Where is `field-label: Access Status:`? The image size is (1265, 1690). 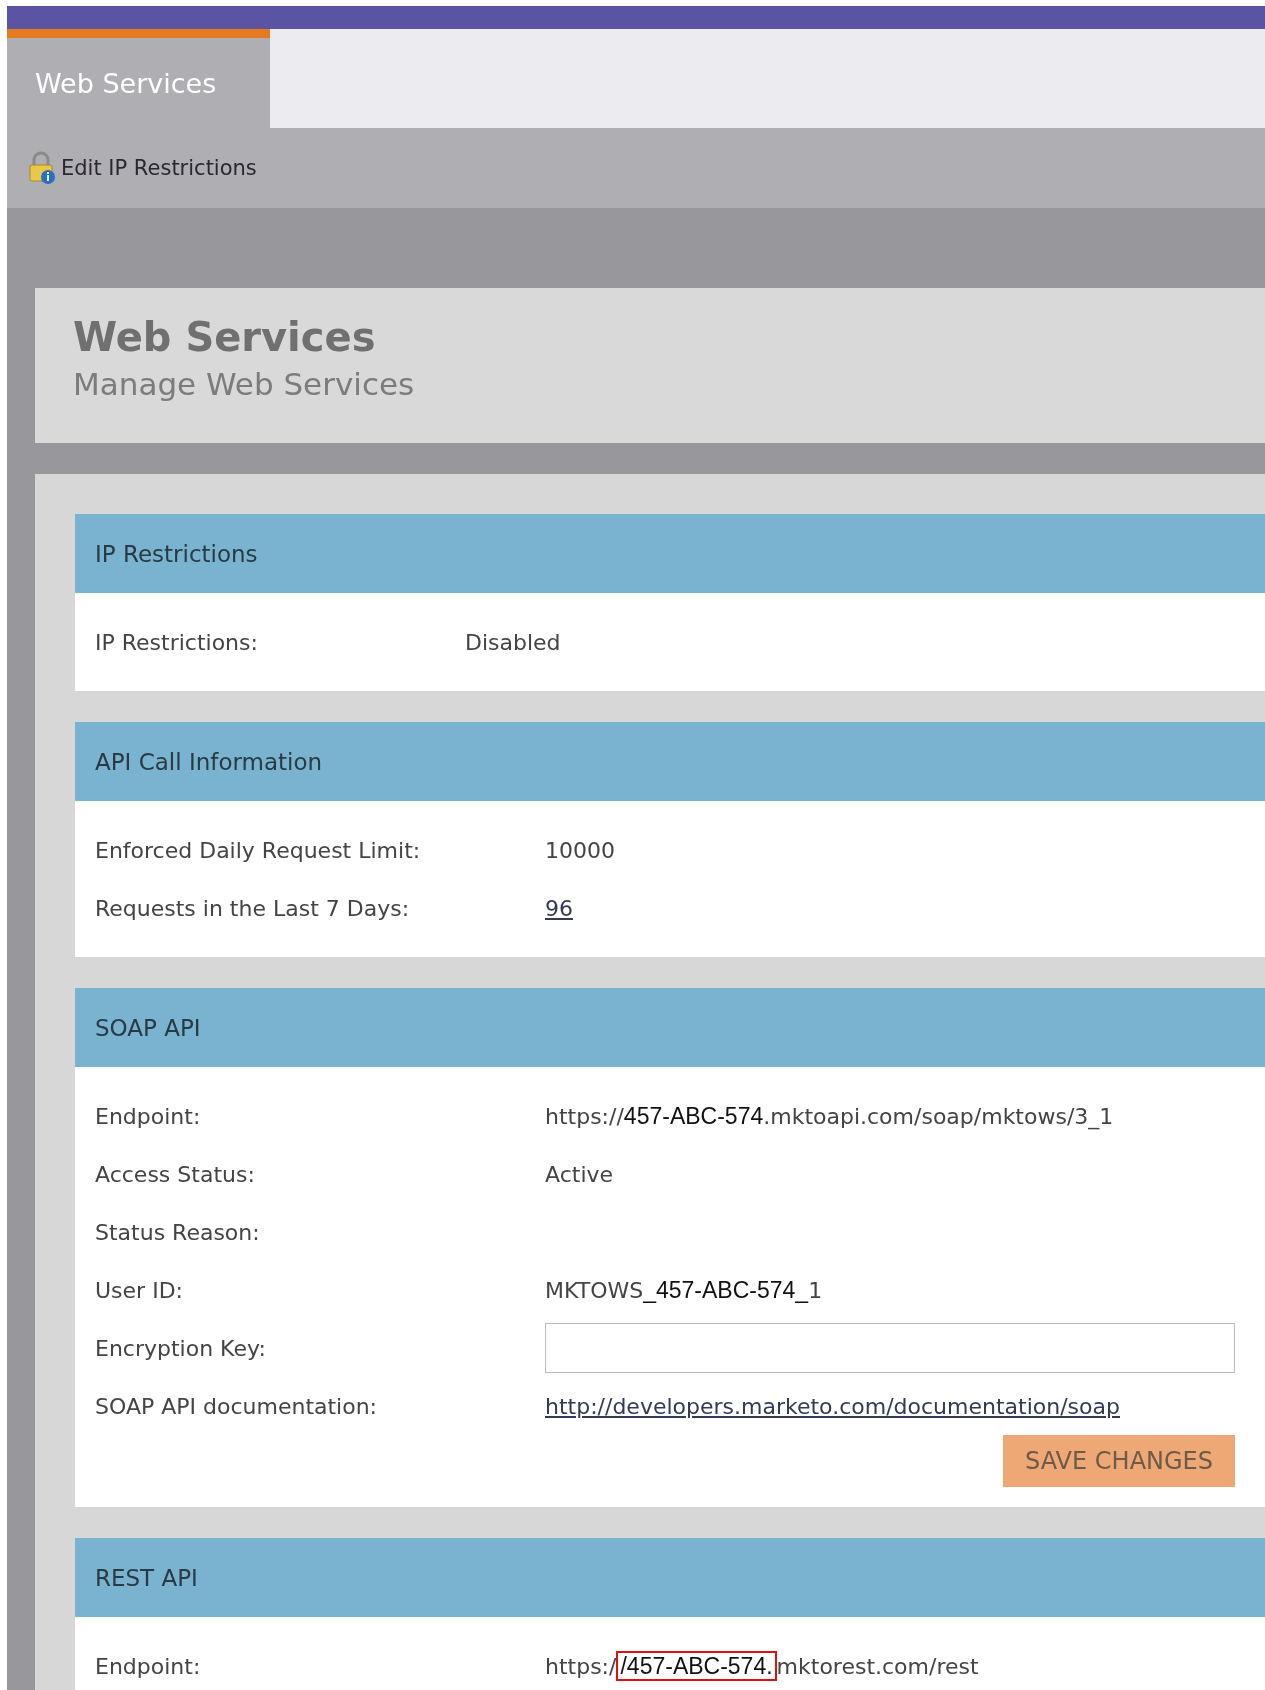 field-label: Access Status: is located at coordinates (175, 1174).